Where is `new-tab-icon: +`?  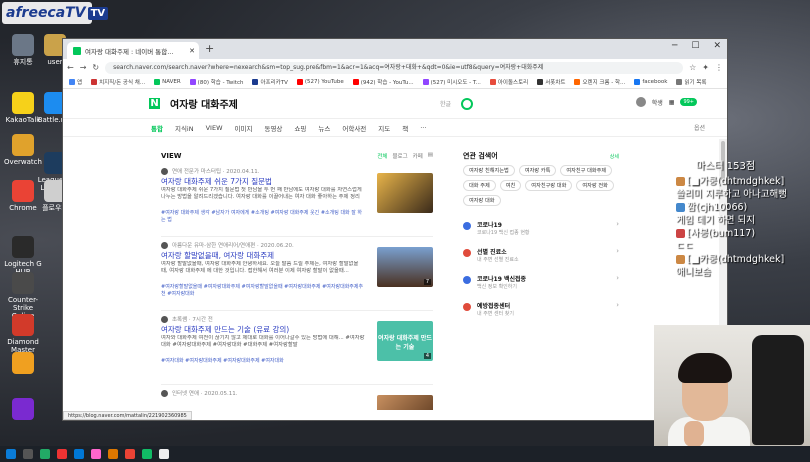 new-tab-icon: + is located at coordinates (209, 48).